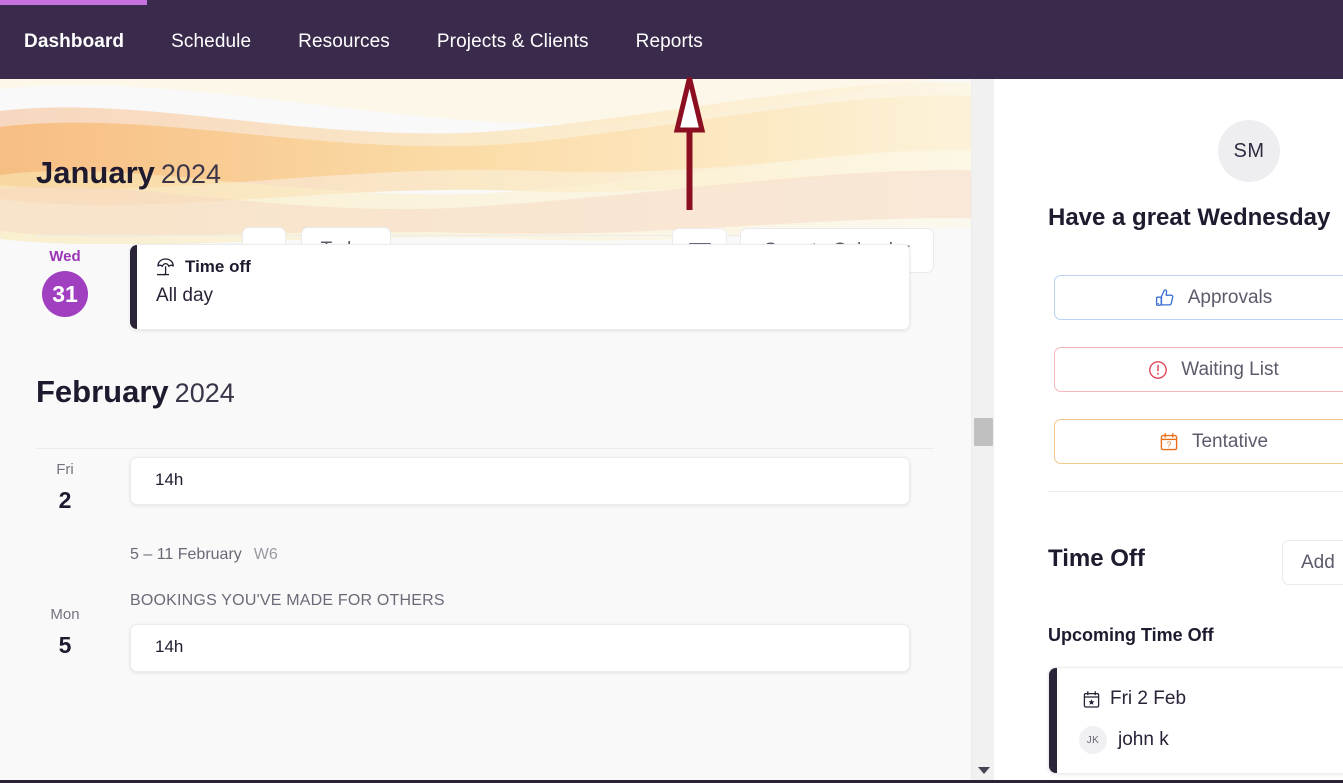 The height and width of the screenshot is (783, 1343). Describe the element at coordinates (165, 267) in the screenshot. I see `umbrella-icon` at that location.